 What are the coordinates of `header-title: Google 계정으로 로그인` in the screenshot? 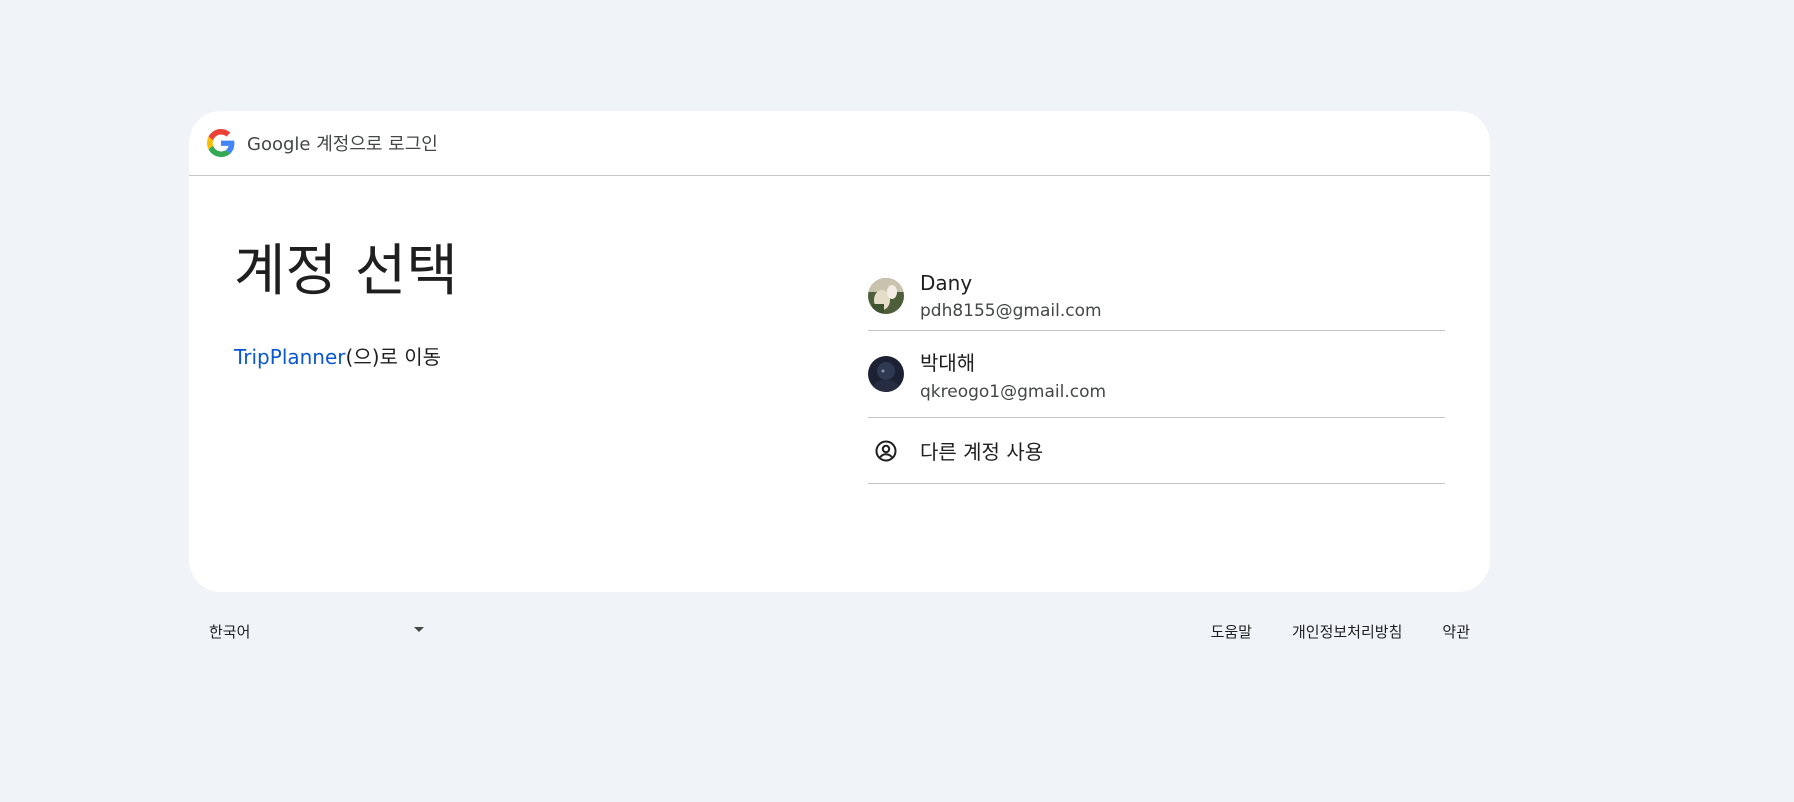 It's located at (342, 143).